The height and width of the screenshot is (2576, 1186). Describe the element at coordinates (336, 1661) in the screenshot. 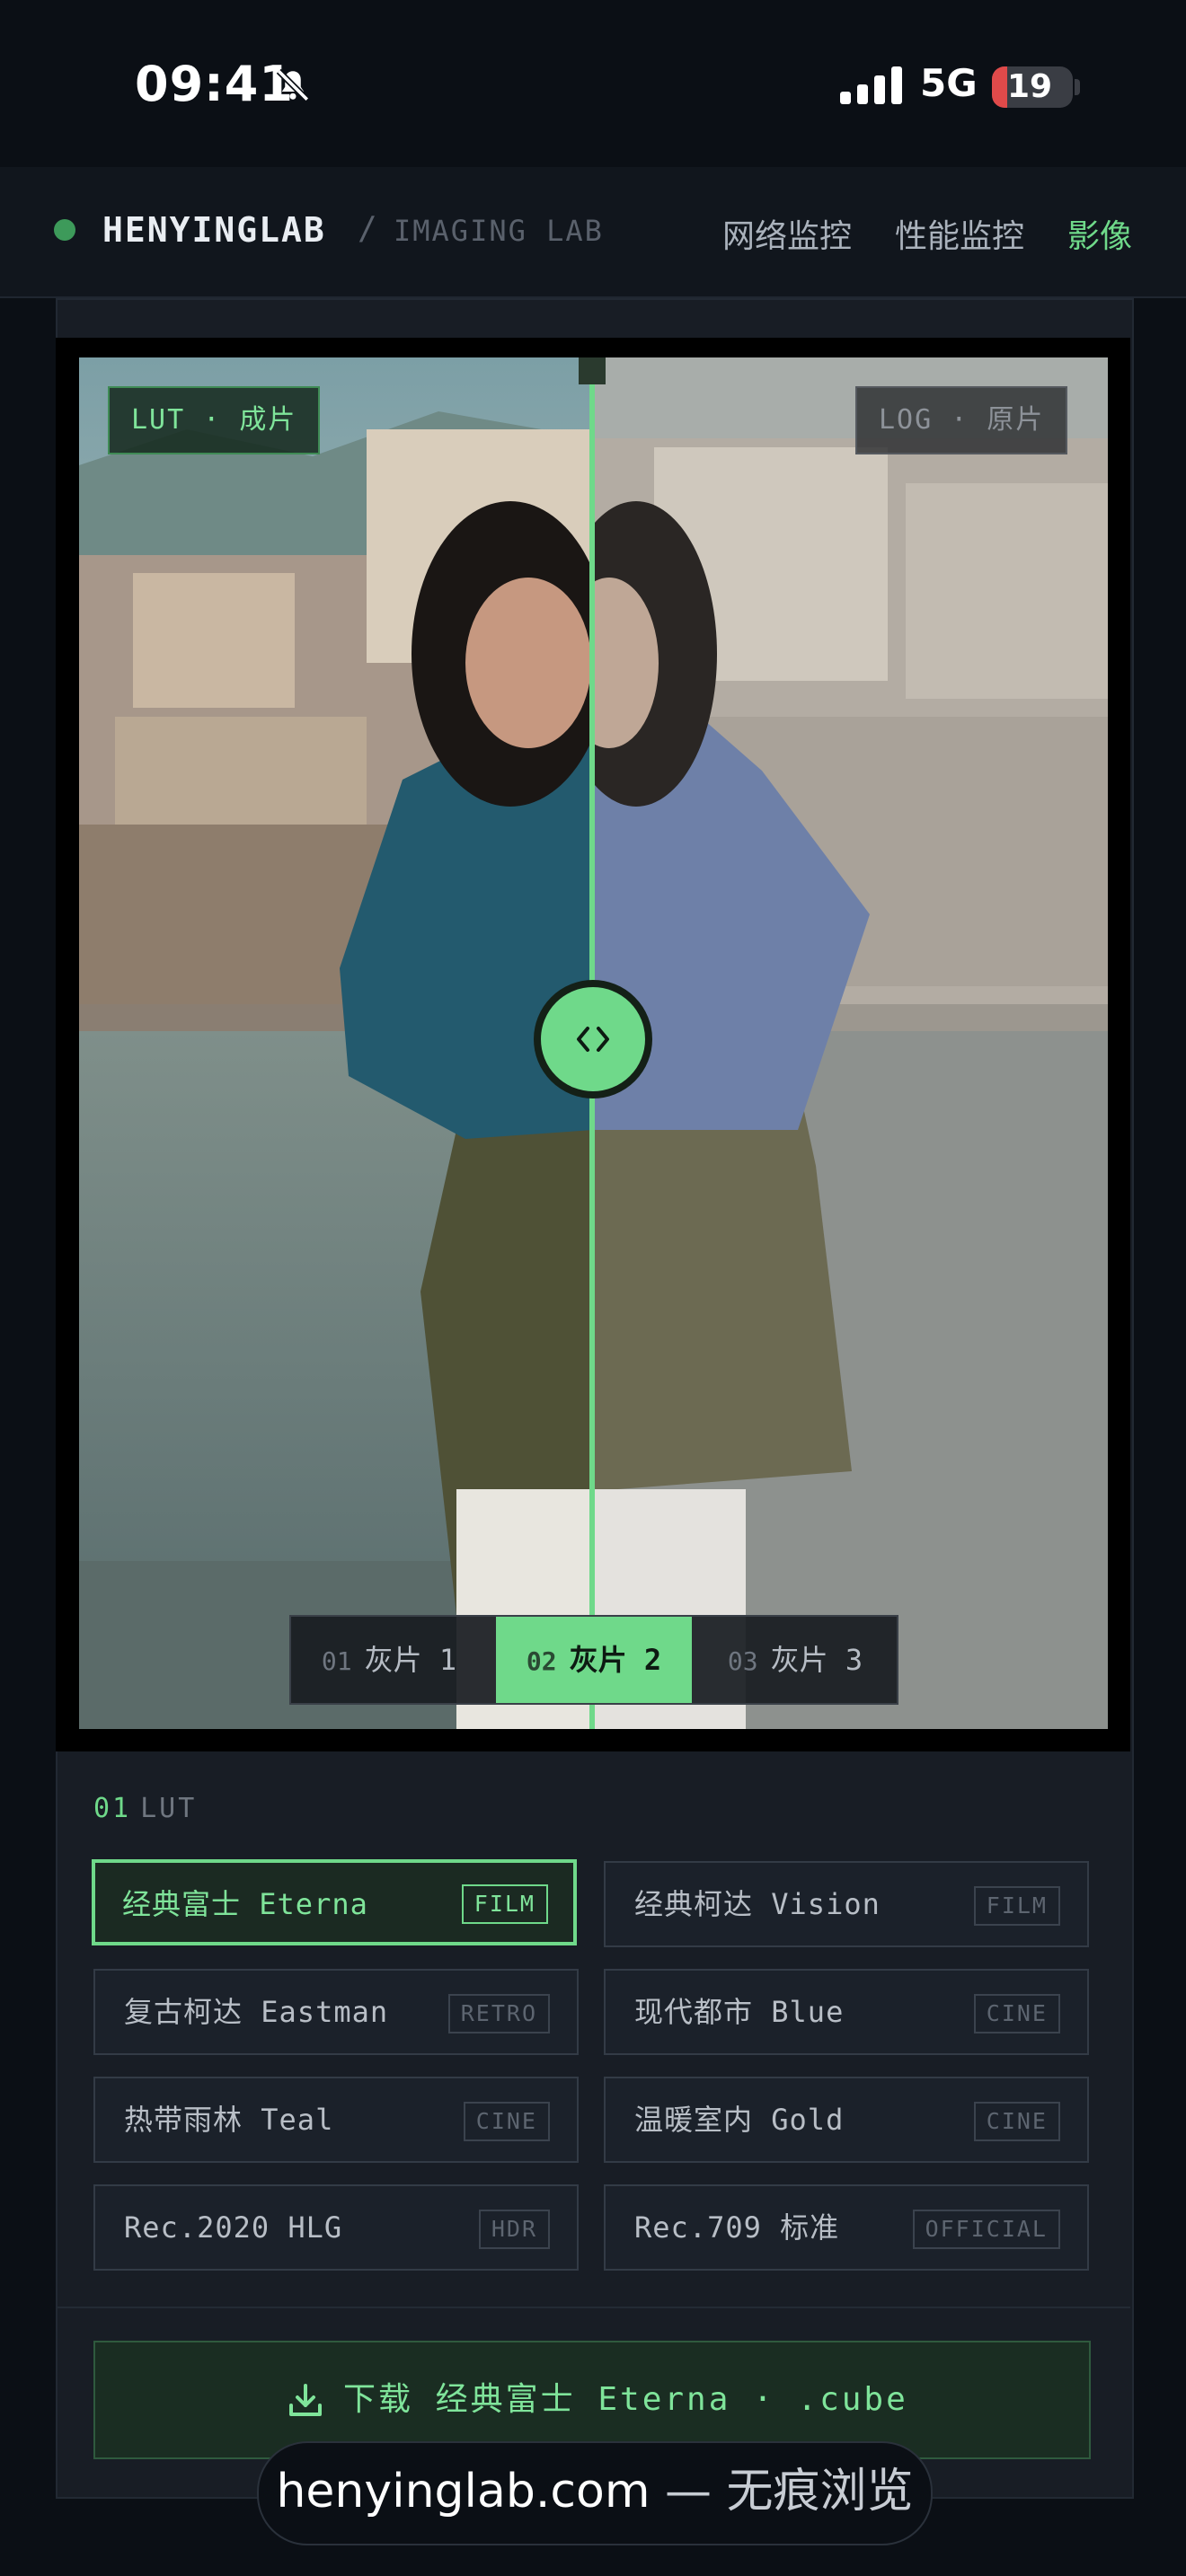

I see `gray-tab-1-num: 01` at that location.